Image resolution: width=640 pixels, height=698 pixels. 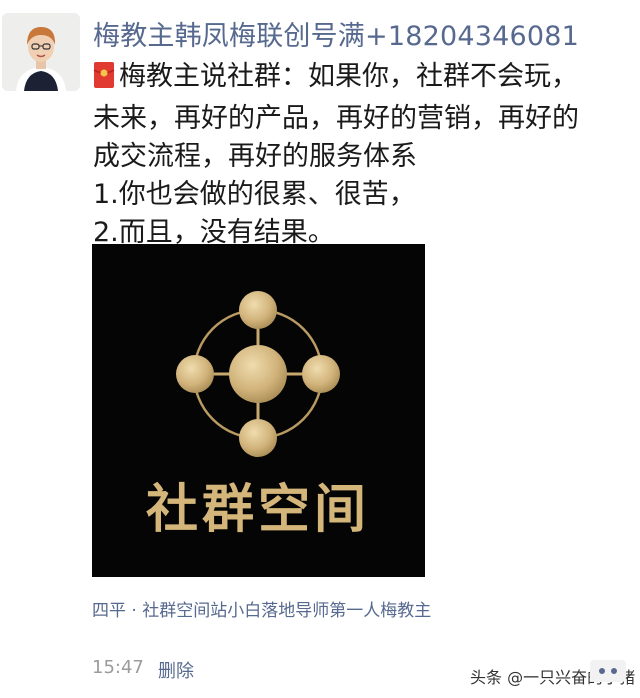 What do you see at coordinates (258, 415) in the screenshot?
I see `community-space-logo: 社群空间` at bounding box center [258, 415].